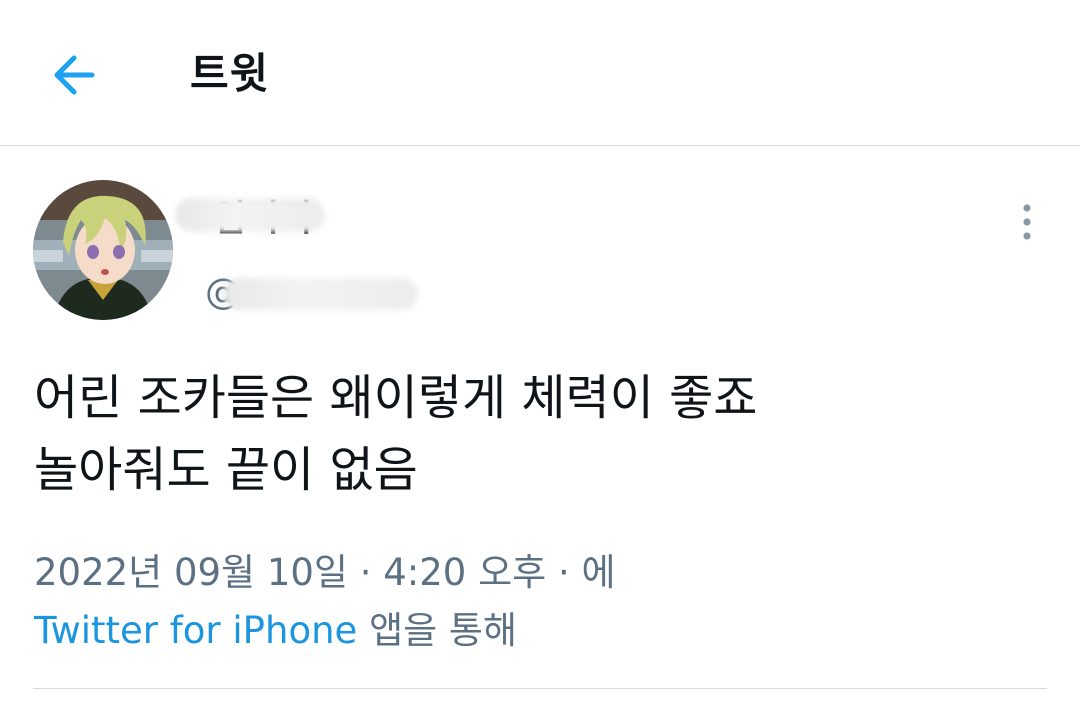 The width and height of the screenshot is (1080, 705). I want to click on back-button, so click(74, 75).